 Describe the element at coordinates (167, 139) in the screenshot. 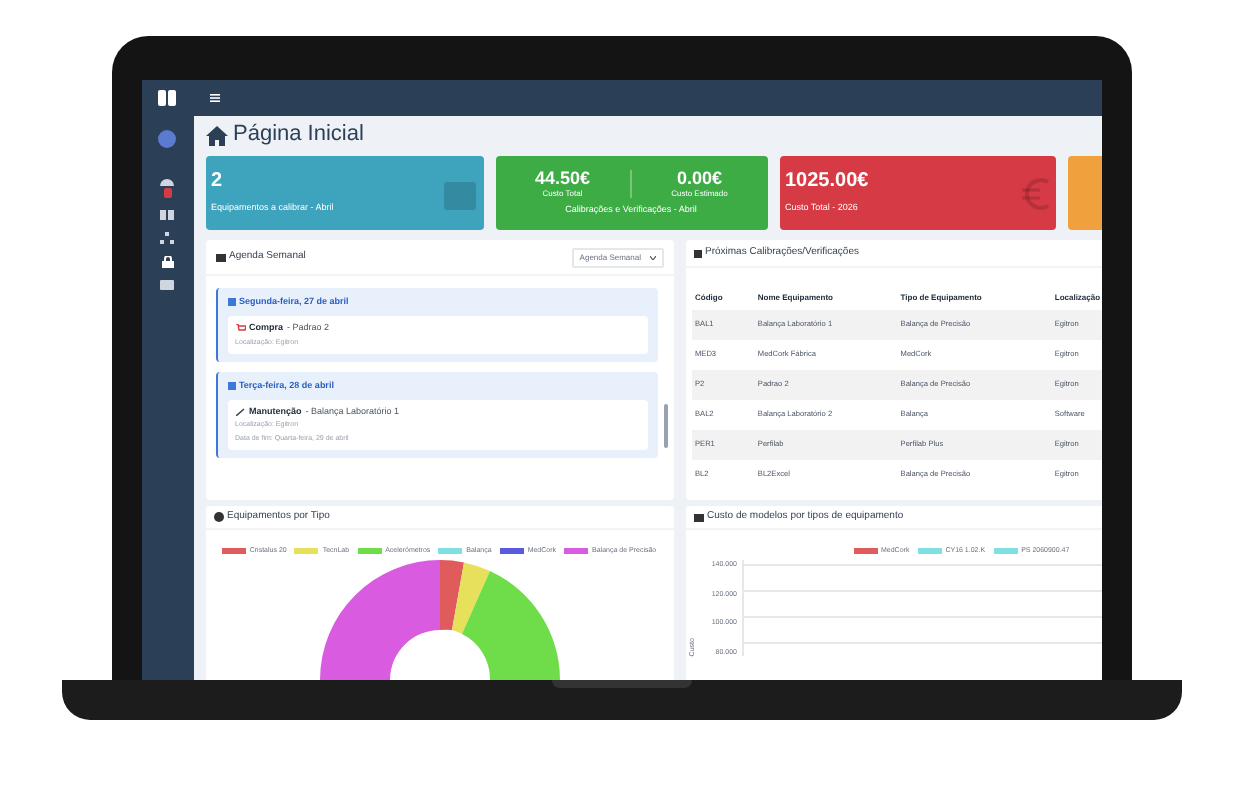

I see `avatar-icon` at that location.